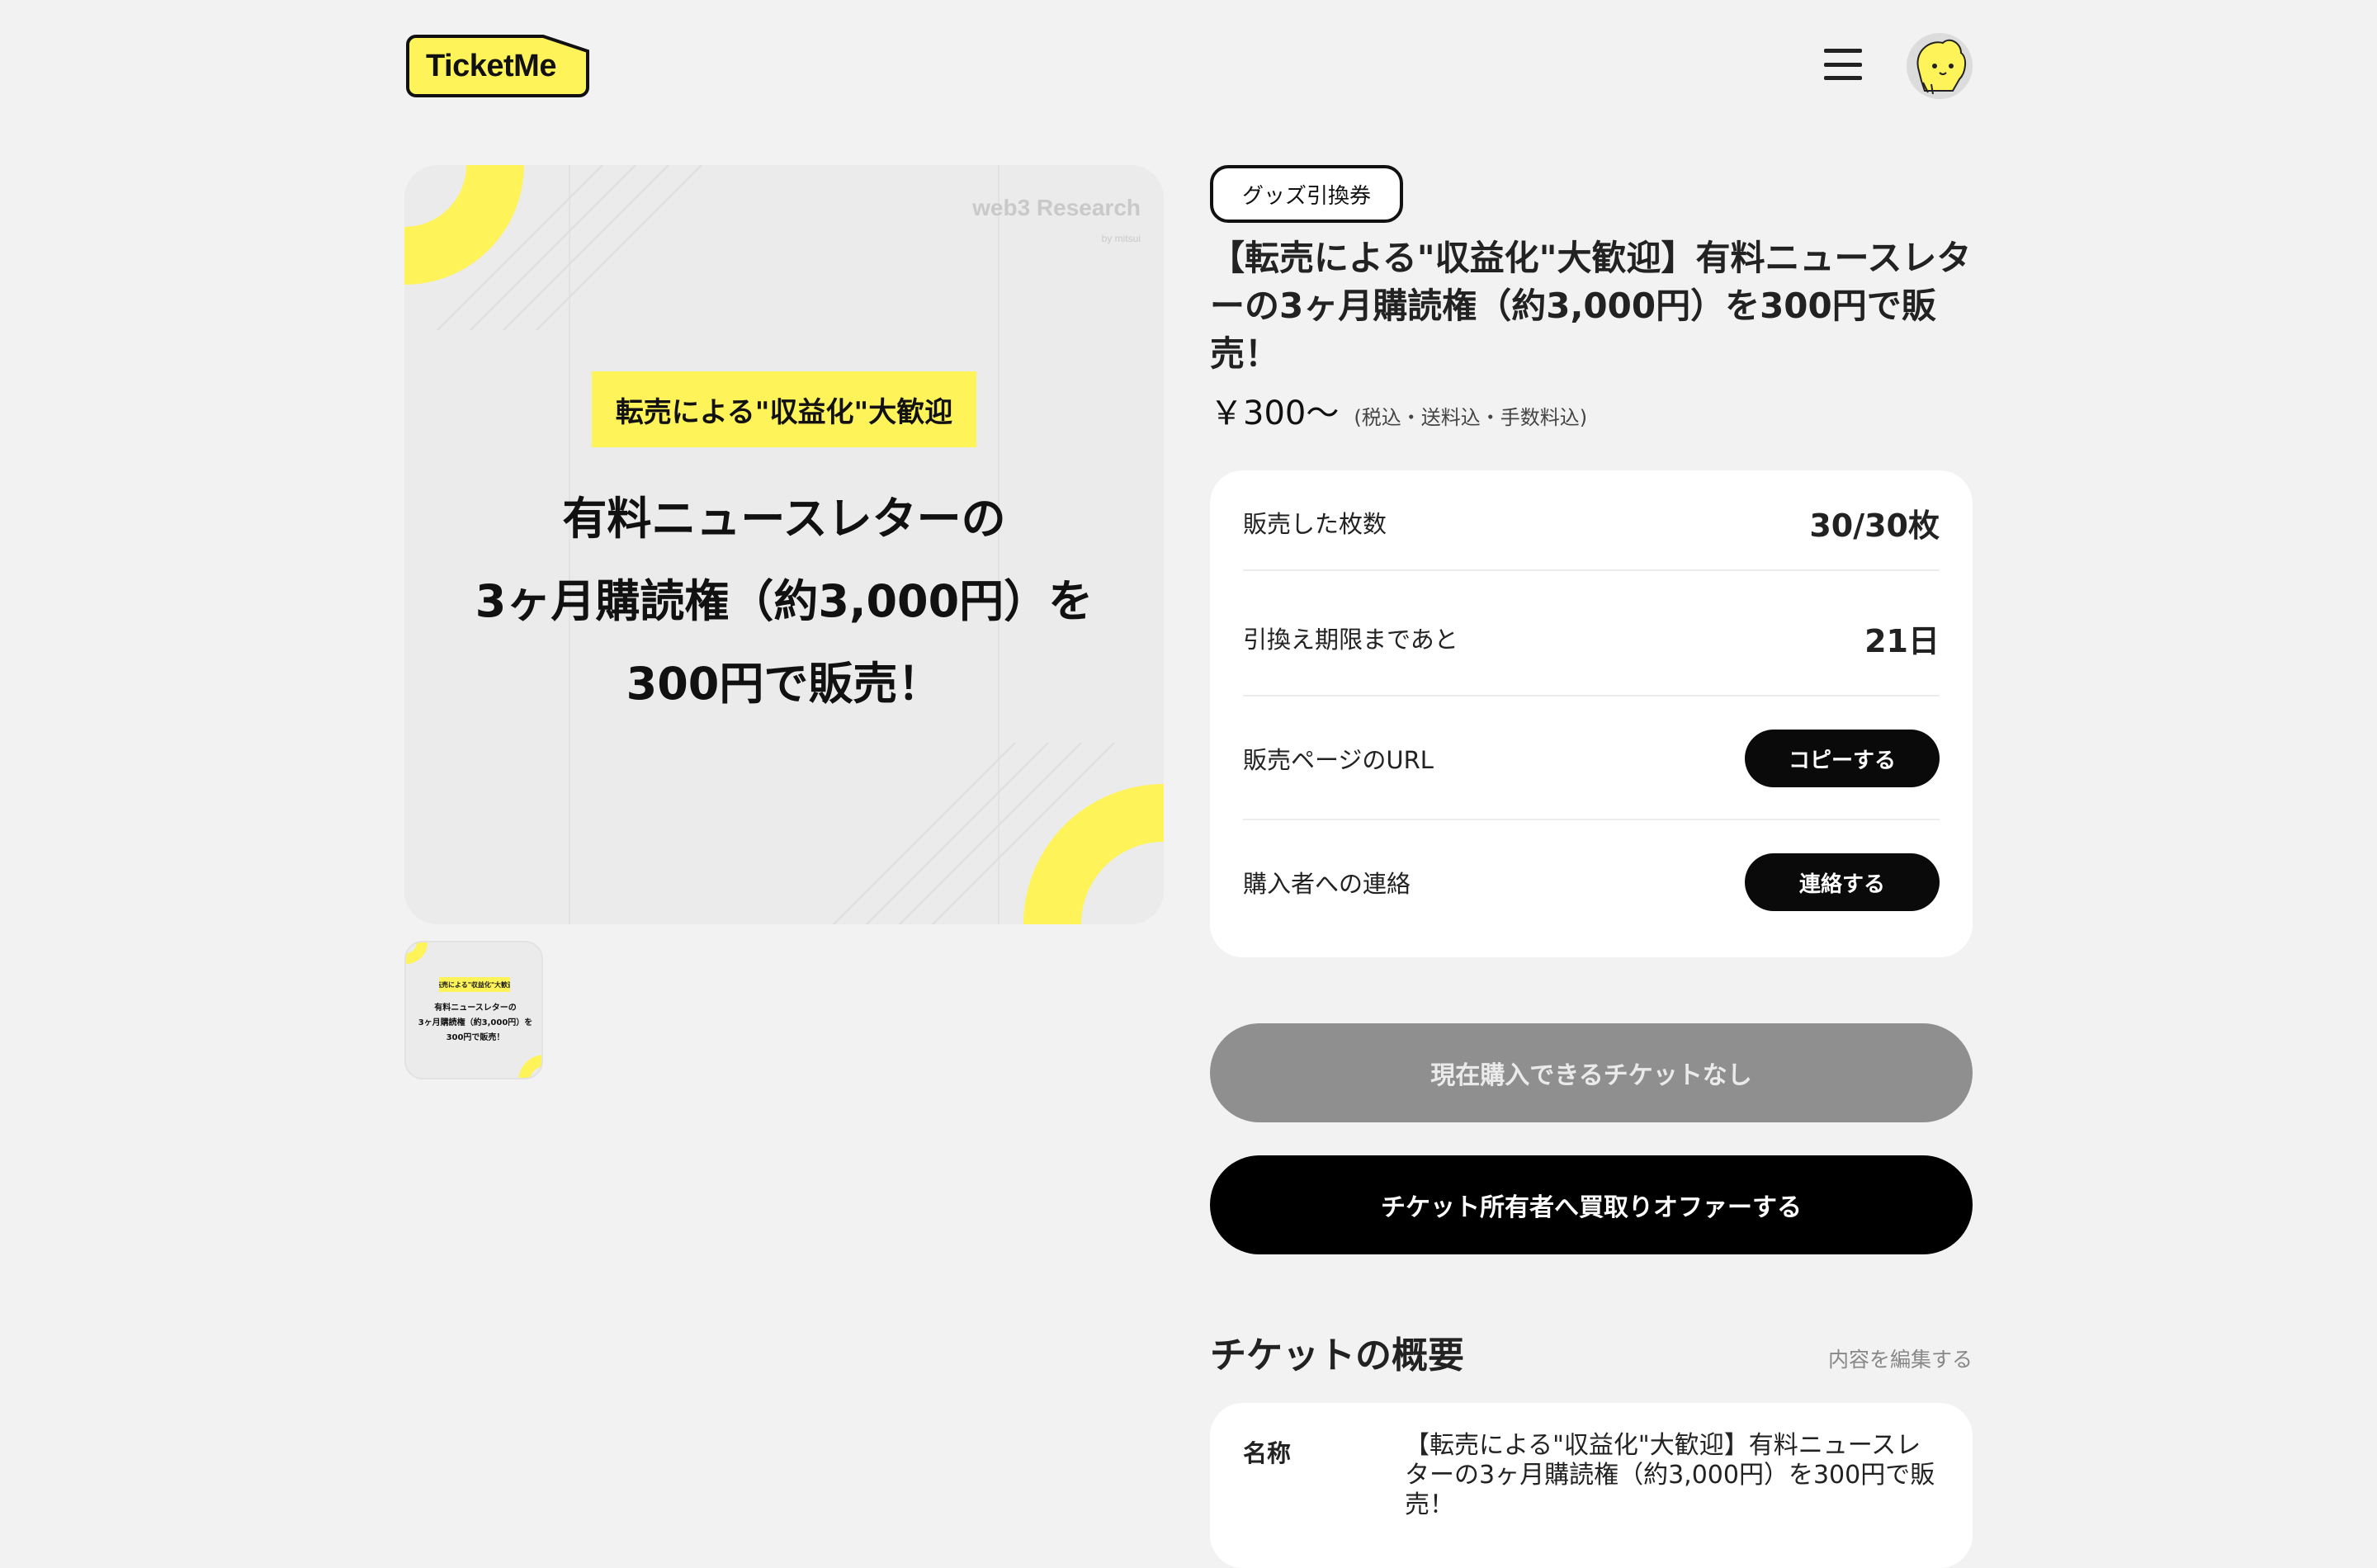 Image resolution: width=2377 pixels, height=1568 pixels. I want to click on copy-url-button: コピーする, so click(1843, 758).